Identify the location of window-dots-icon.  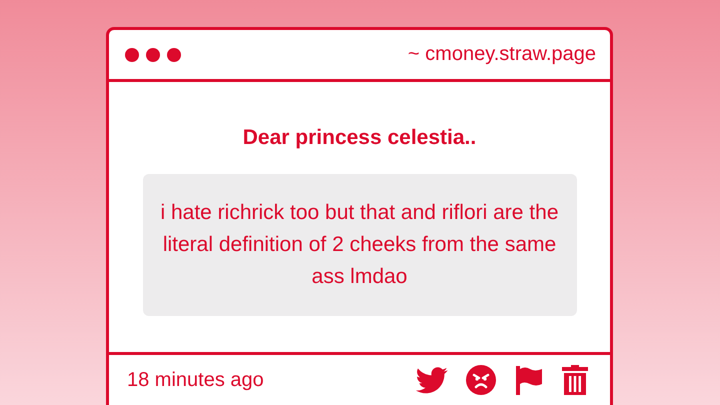
(153, 54).